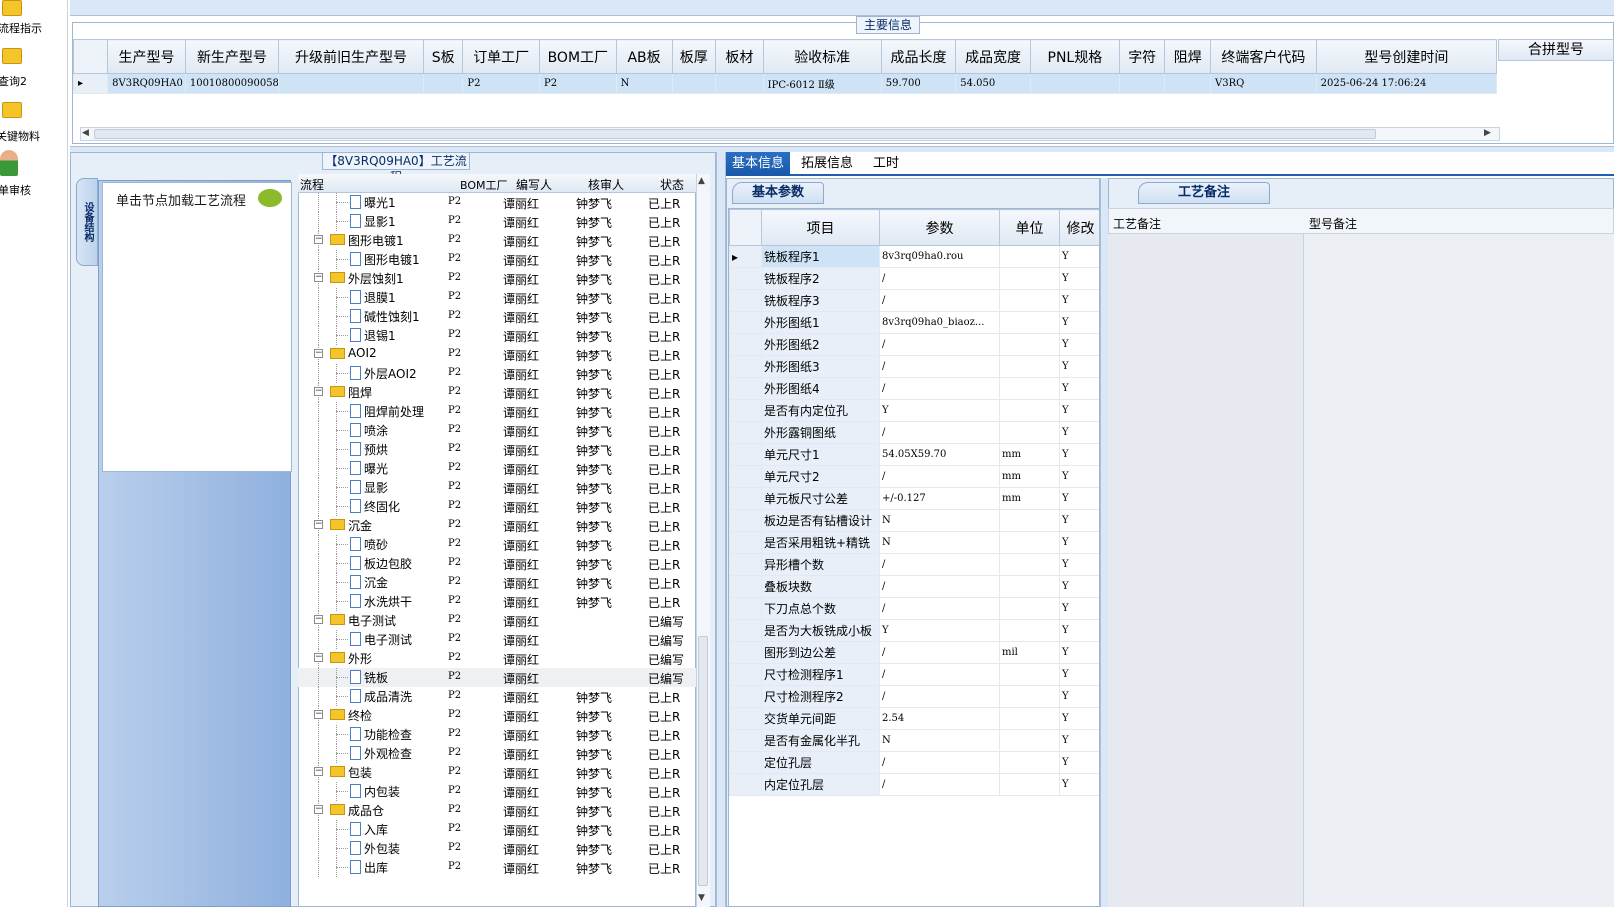 The image size is (1614, 907). What do you see at coordinates (351, 83) in the screenshot?
I see `cell-old-model` at bounding box center [351, 83].